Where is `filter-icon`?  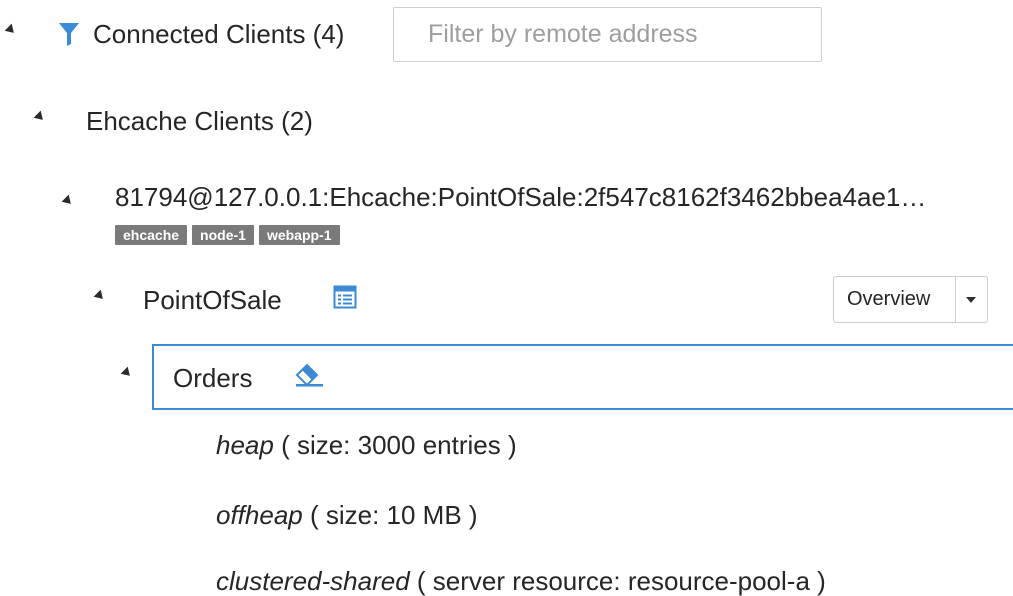 filter-icon is located at coordinates (69, 34).